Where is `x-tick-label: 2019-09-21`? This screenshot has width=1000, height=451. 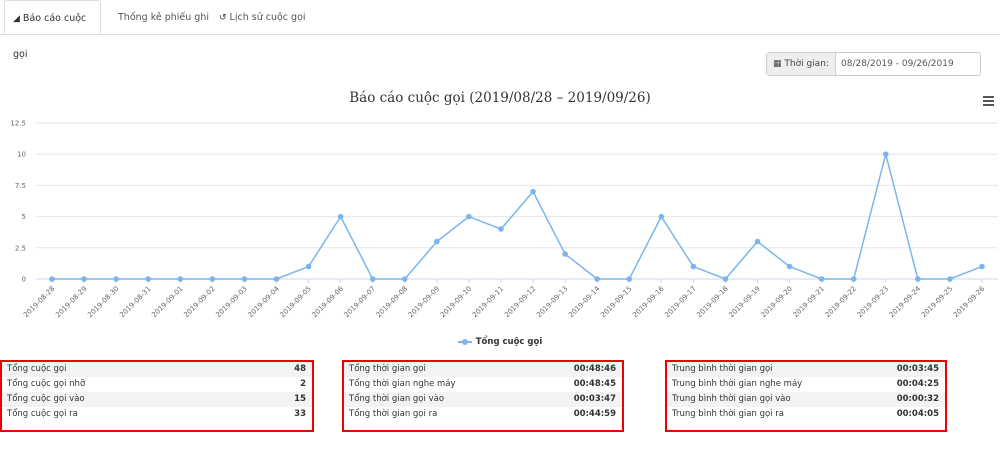 x-tick-label: 2019-09-21 is located at coordinates (809, 302).